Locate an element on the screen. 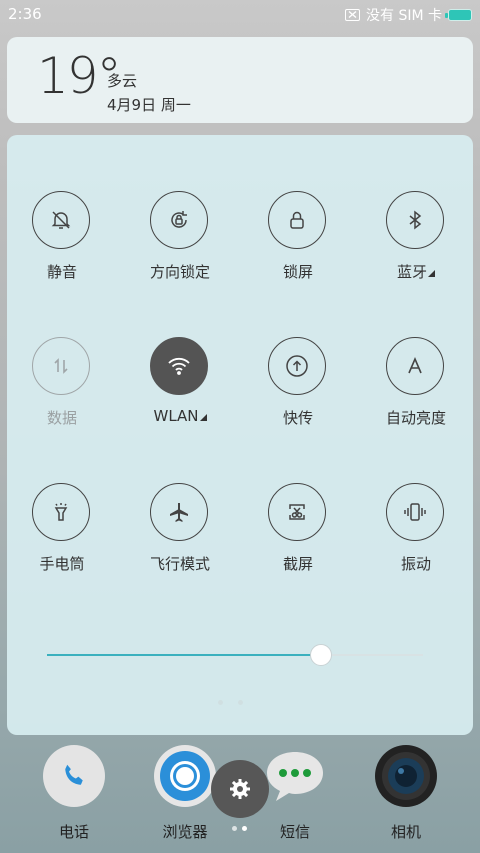 The height and width of the screenshot is (853, 480). gear-icon is located at coordinates (240, 789).